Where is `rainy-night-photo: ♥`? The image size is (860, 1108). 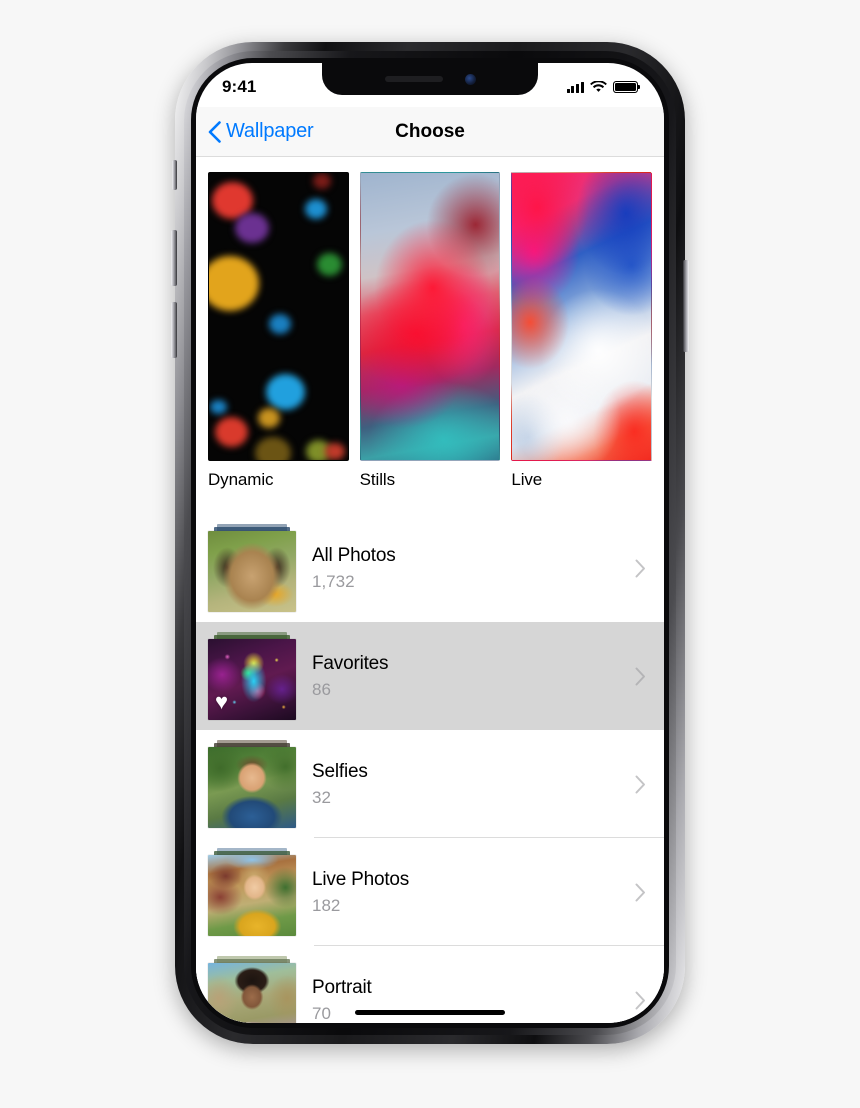
rainy-night-photo: ♥ is located at coordinates (252, 679).